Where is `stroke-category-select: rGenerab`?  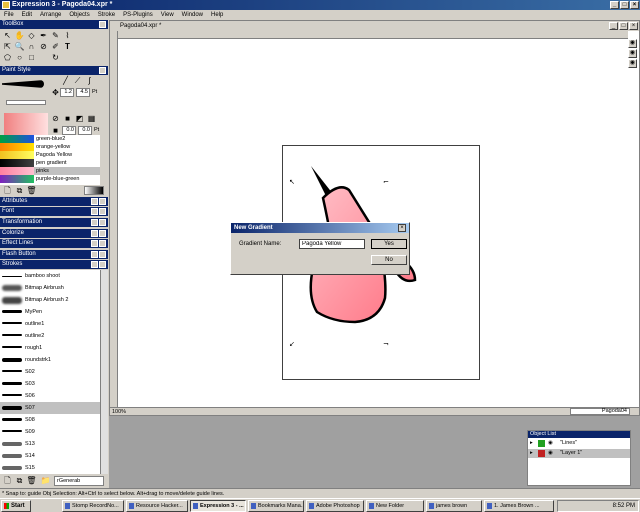
stroke-category-select: rGenerab is located at coordinates (79, 481).